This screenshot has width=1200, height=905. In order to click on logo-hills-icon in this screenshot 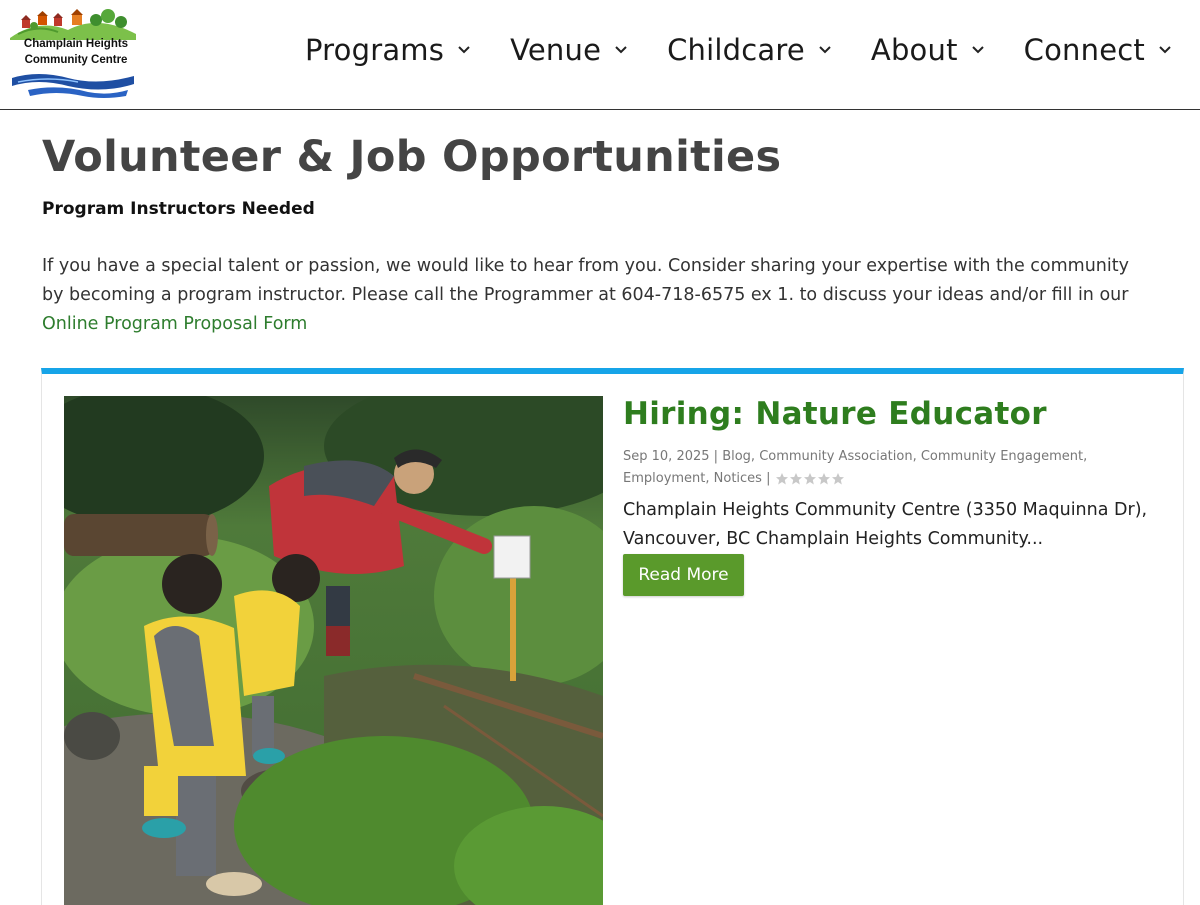, I will do `click(73, 24)`.